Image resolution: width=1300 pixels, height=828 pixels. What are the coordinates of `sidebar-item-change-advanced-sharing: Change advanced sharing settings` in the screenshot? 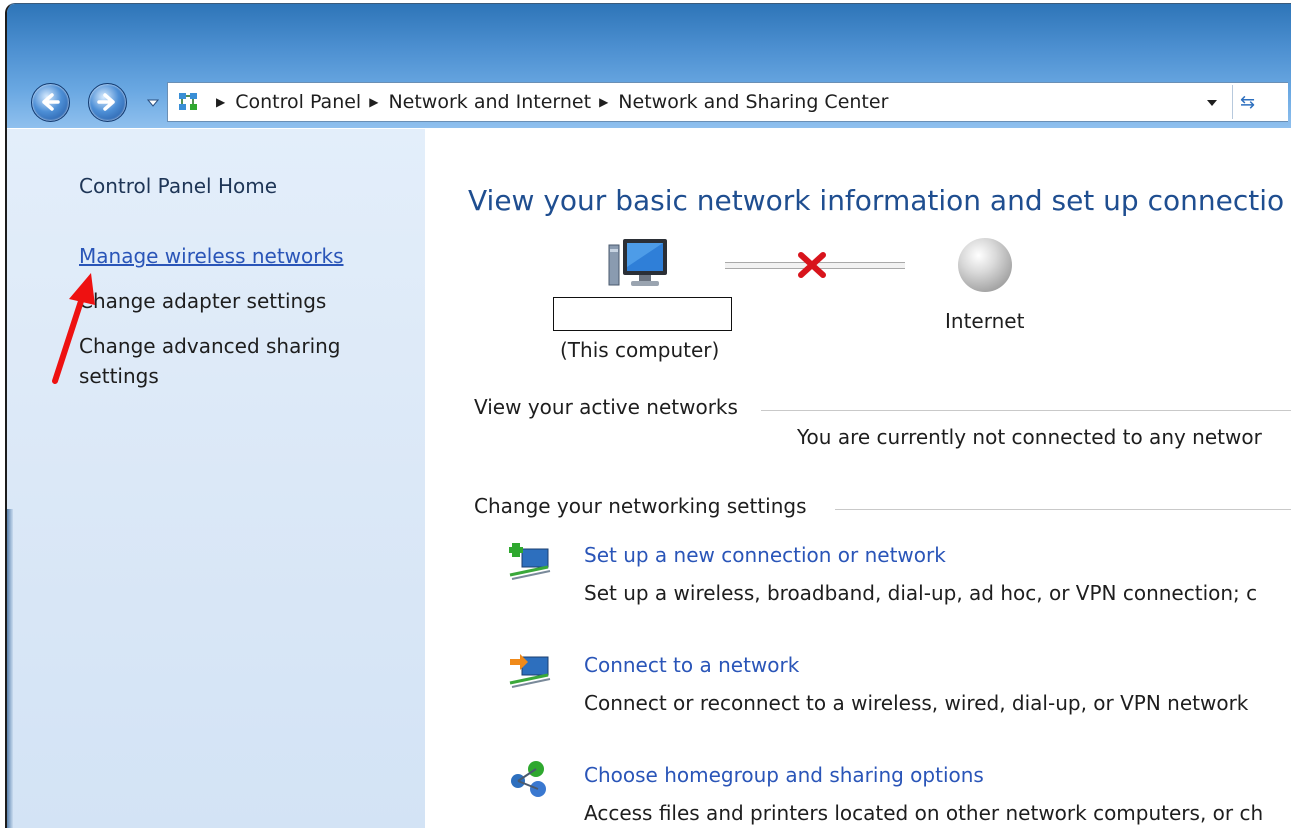 It's located at (229, 361).